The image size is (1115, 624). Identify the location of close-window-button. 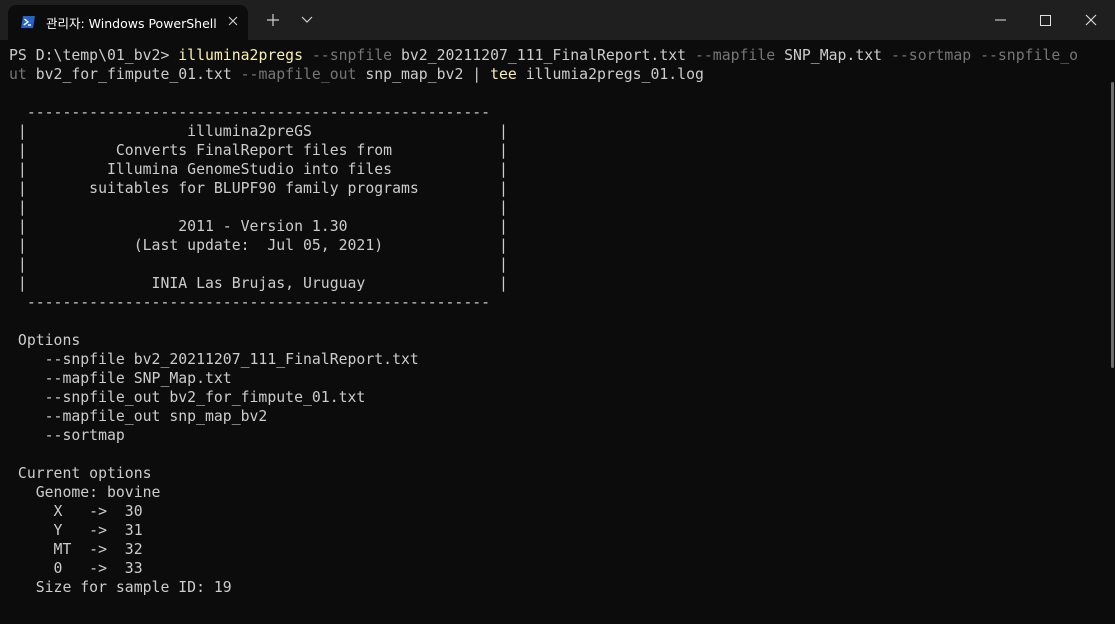
(1091, 20).